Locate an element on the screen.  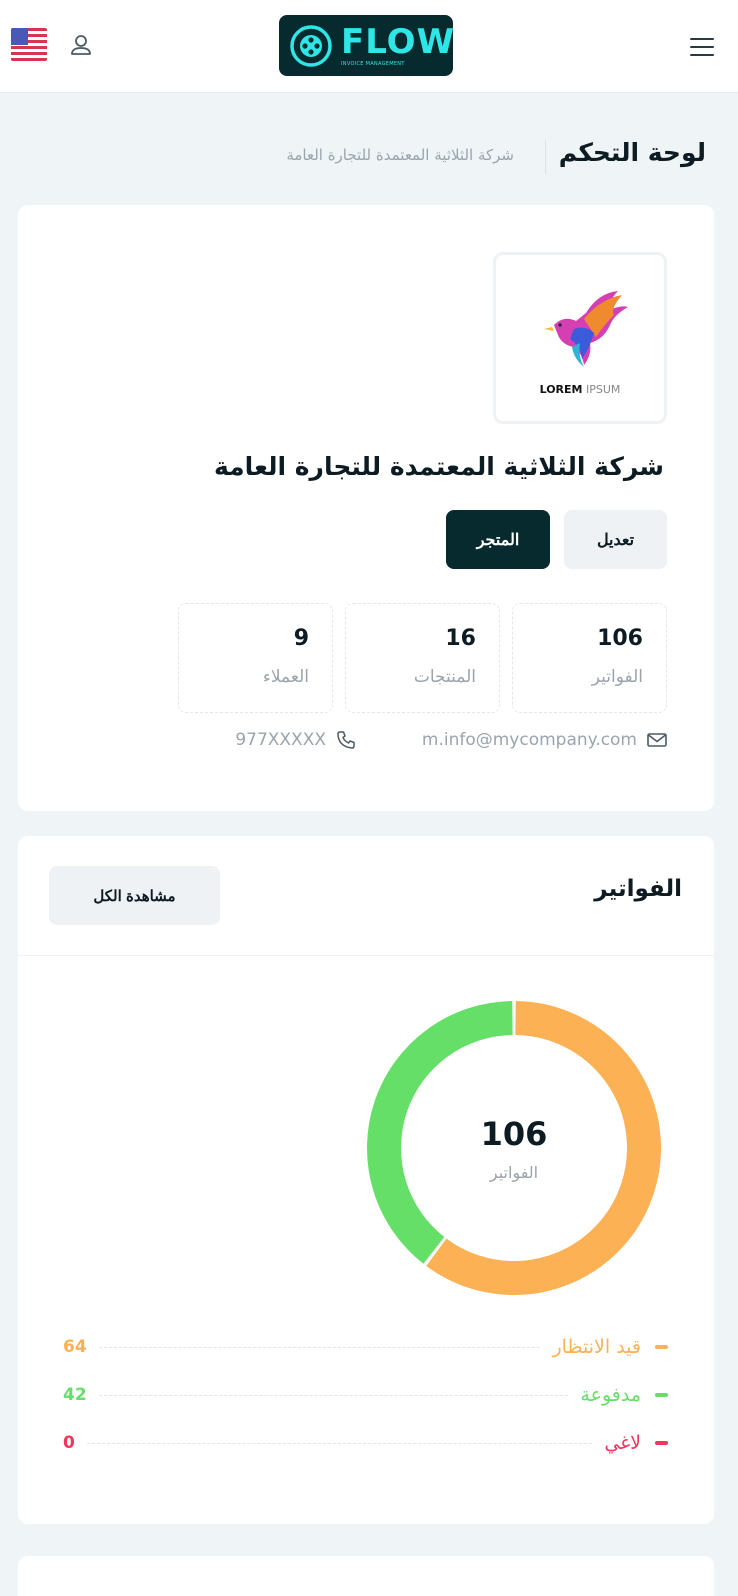
phone-text: 977XXXXX is located at coordinates (280, 740).